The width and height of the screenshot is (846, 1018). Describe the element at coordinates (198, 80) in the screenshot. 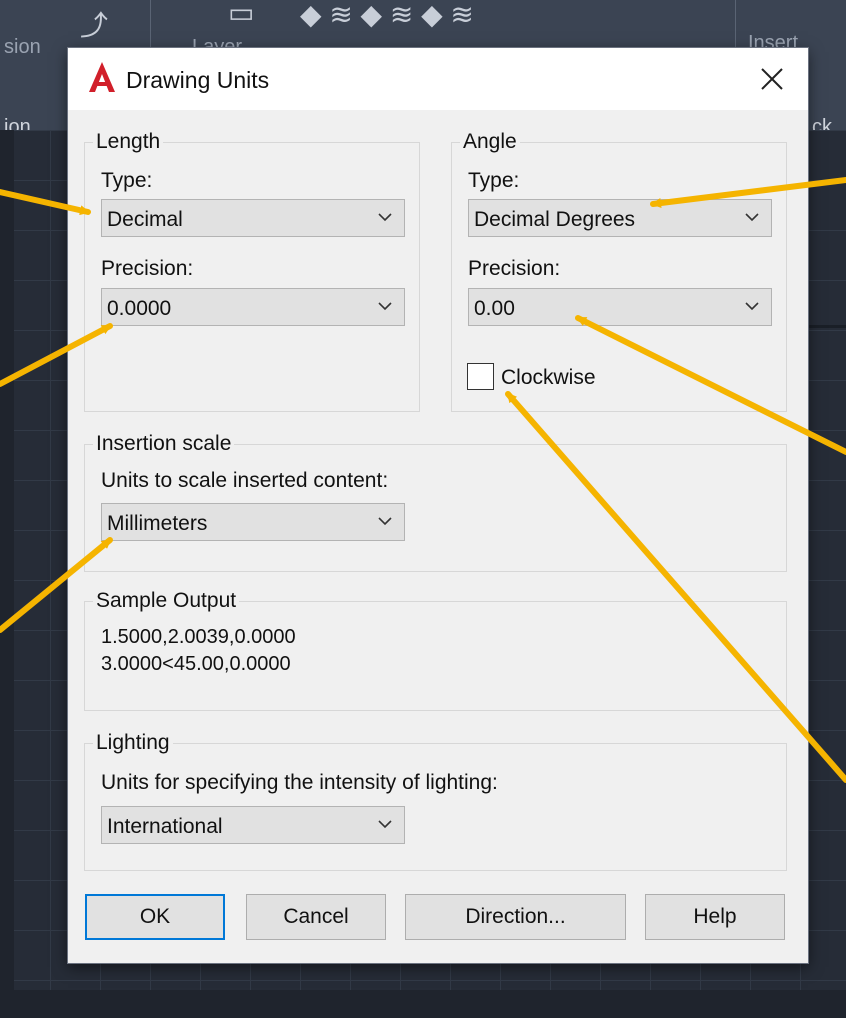

I see `dialog-title: Drawing Units` at that location.